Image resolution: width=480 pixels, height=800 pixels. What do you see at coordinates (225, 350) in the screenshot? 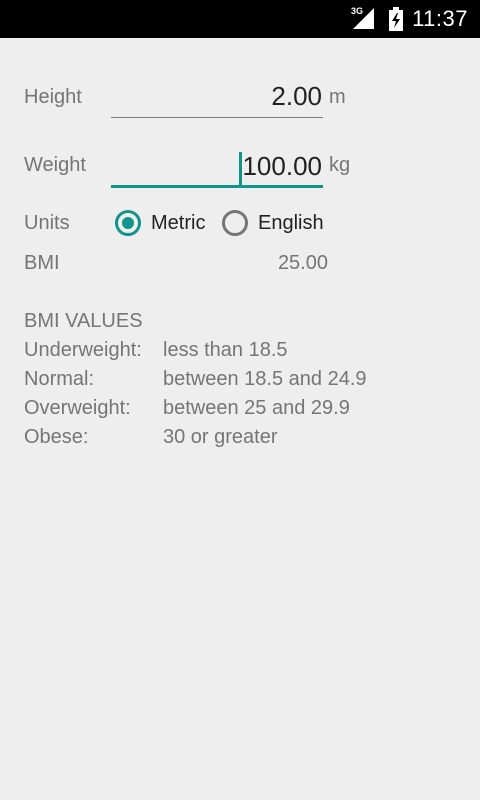
I see `category-range: less than 18.5` at bounding box center [225, 350].